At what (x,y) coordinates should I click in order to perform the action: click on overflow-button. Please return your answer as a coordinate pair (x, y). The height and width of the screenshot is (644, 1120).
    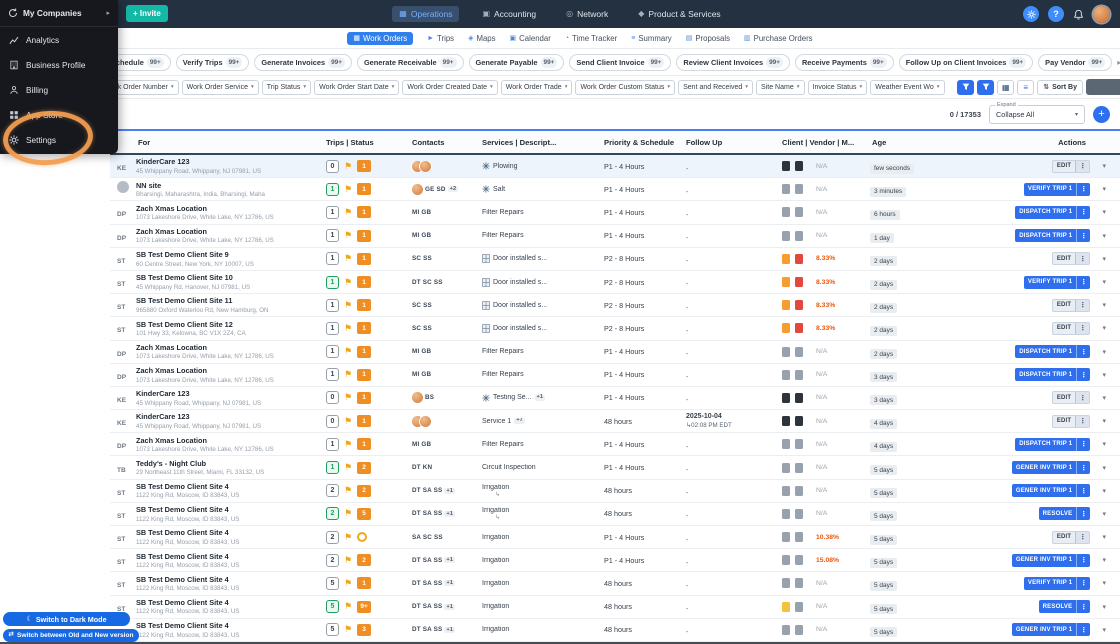
    Looking at the image, I should click on (1103, 87).